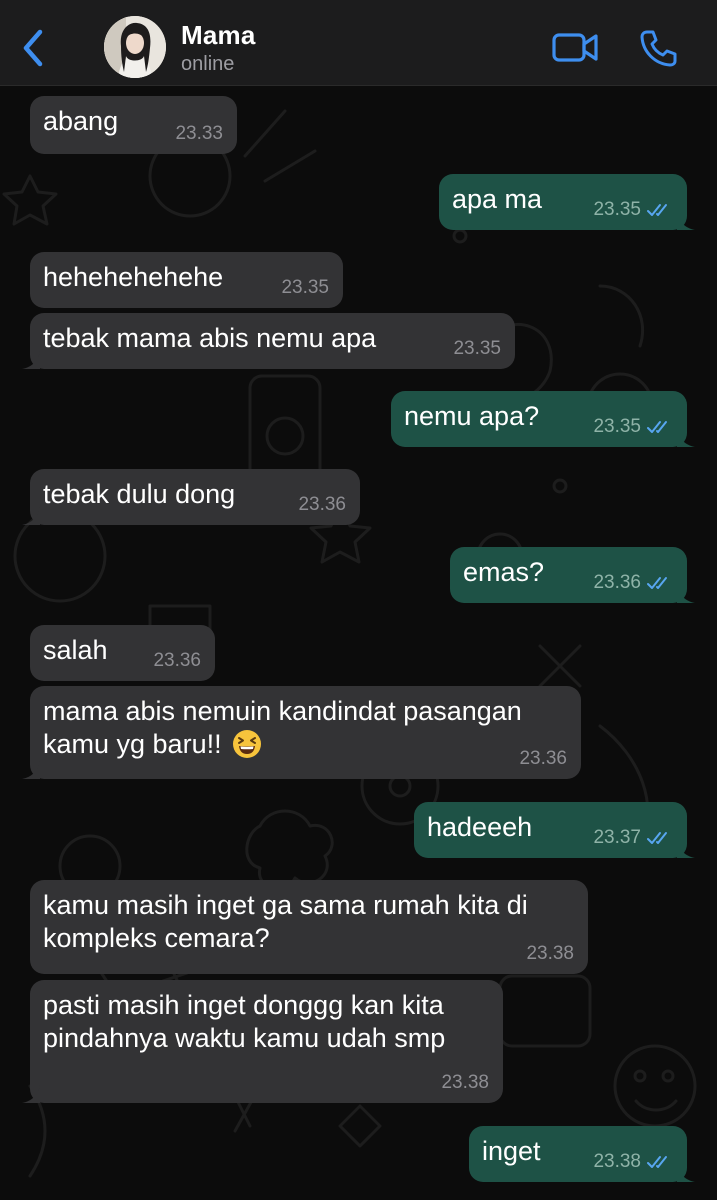 The width and height of the screenshot is (717, 1200). I want to click on message-text: tebak mama abis nemu apa, so click(210, 338).